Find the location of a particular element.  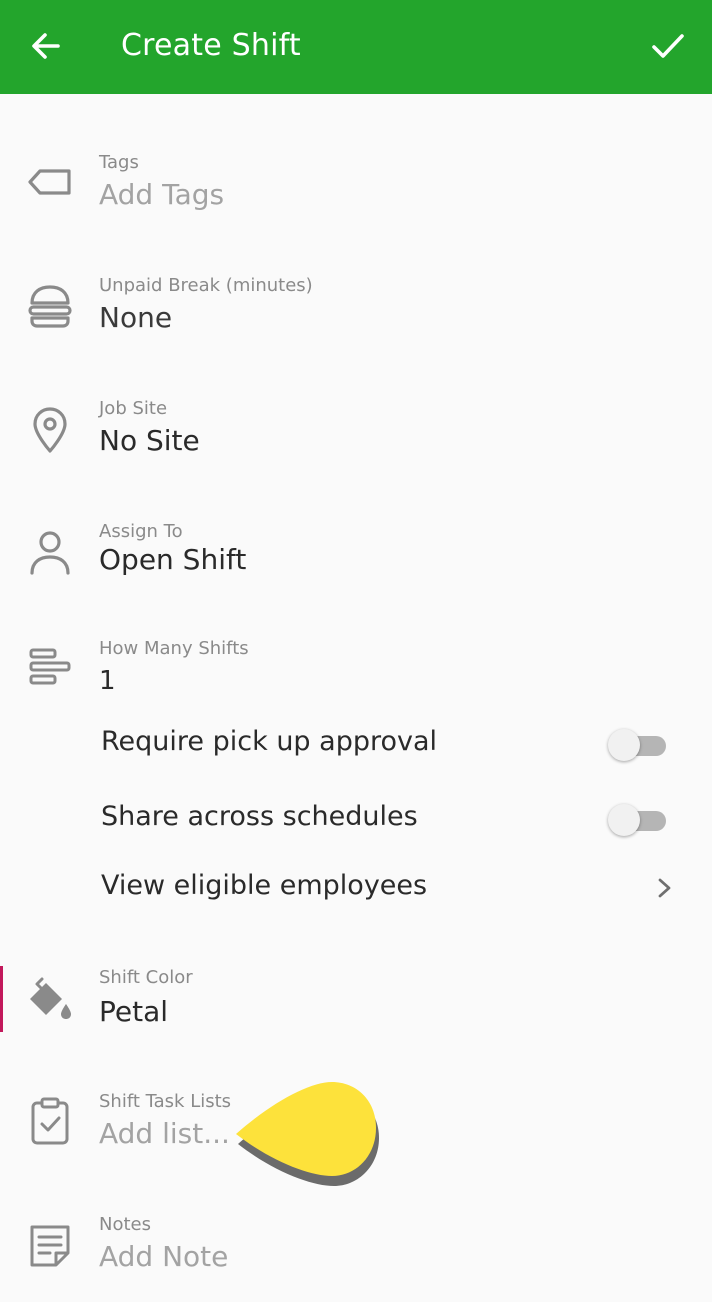

shift-color-value: Petal is located at coordinates (134, 1011).